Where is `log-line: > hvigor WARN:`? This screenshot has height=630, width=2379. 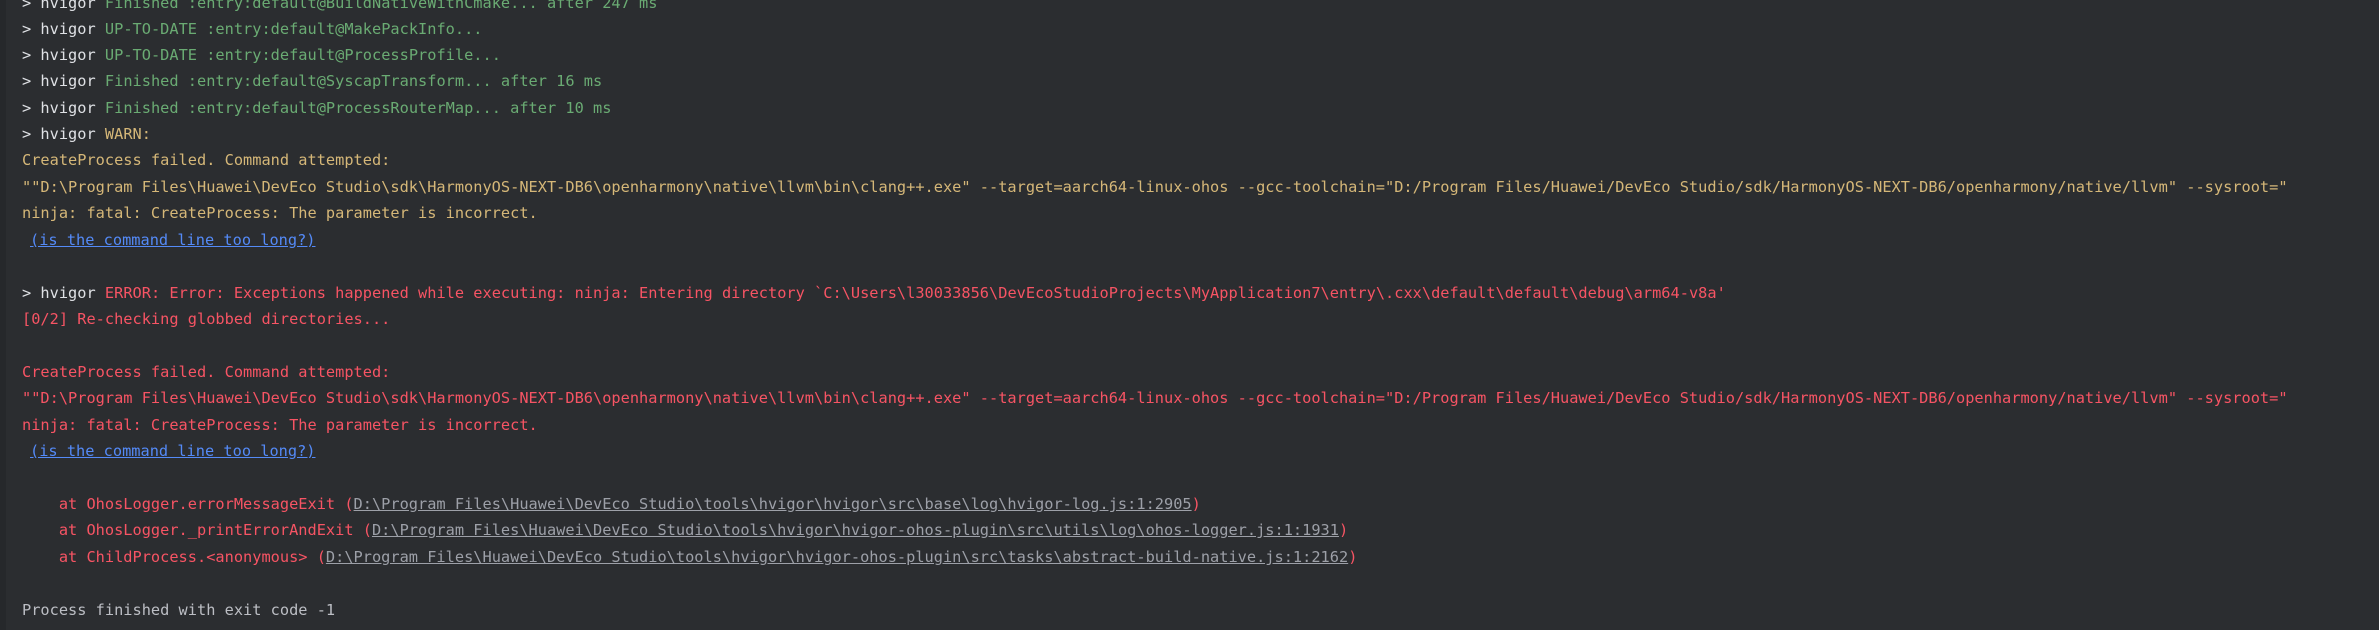 log-line: > hvigor WARN: is located at coordinates (86, 134).